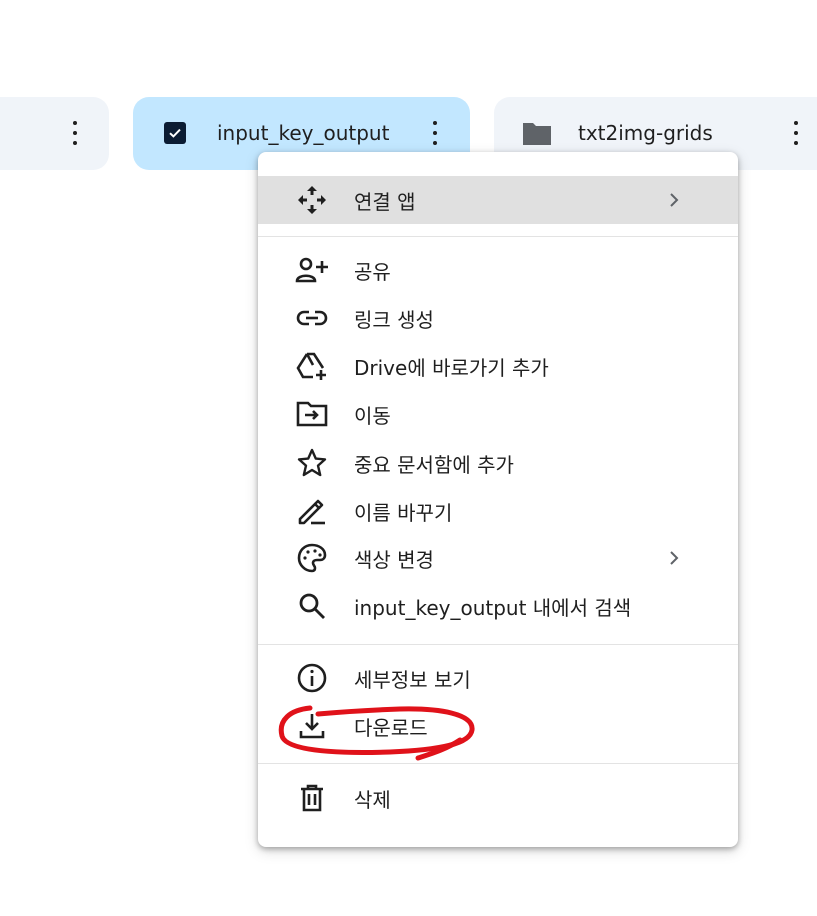 The height and width of the screenshot is (916, 817). I want to click on menu-item-search-within: input_key_output 내에서 검색, so click(498, 606).